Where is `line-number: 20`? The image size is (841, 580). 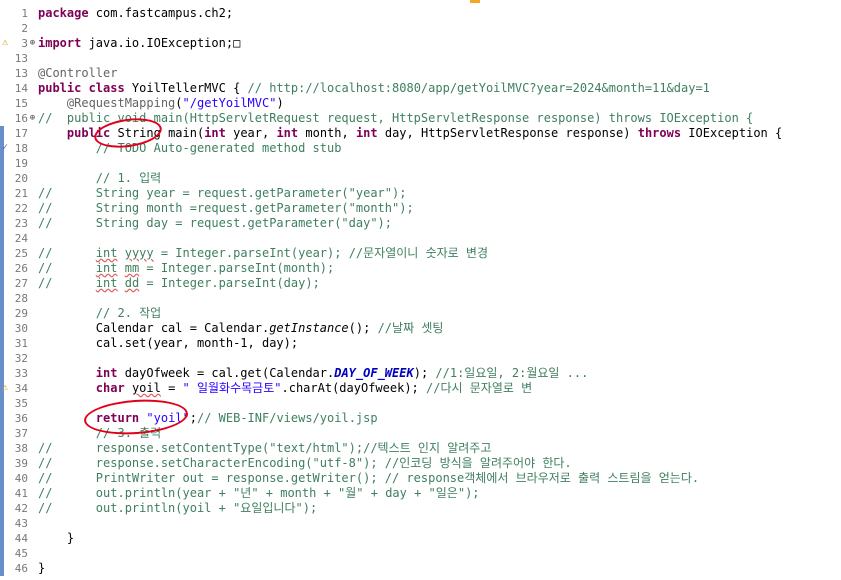
line-number: 20 is located at coordinates (21, 178).